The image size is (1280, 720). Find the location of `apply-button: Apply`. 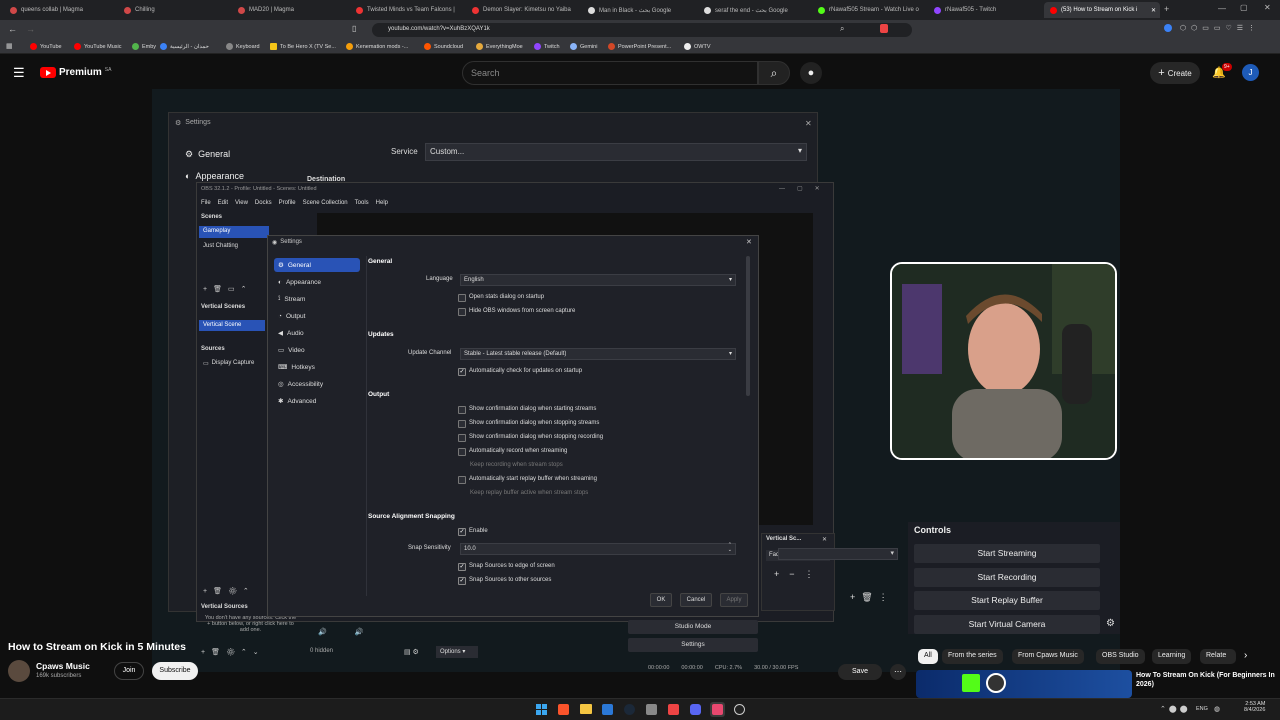

apply-button: Apply is located at coordinates (734, 600).